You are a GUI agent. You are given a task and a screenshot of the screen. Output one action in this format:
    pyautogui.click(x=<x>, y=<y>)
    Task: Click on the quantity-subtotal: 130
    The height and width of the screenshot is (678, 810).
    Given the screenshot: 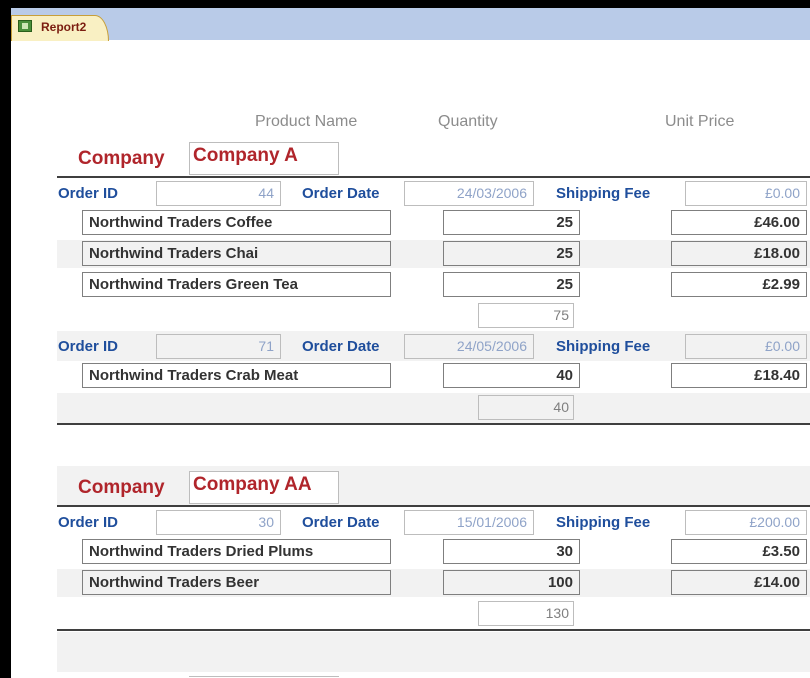 What is the action you would take?
    pyautogui.click(x=526, y=613)
    